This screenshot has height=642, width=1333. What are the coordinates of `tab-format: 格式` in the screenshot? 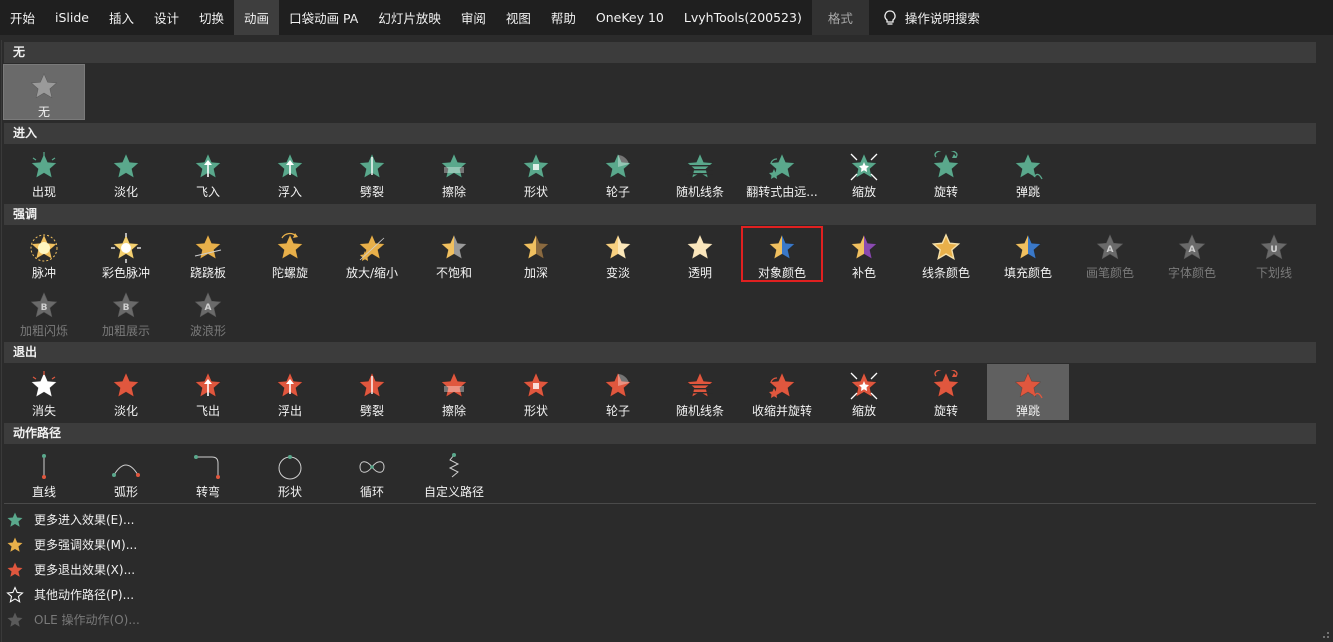 It's located at (840, 17).